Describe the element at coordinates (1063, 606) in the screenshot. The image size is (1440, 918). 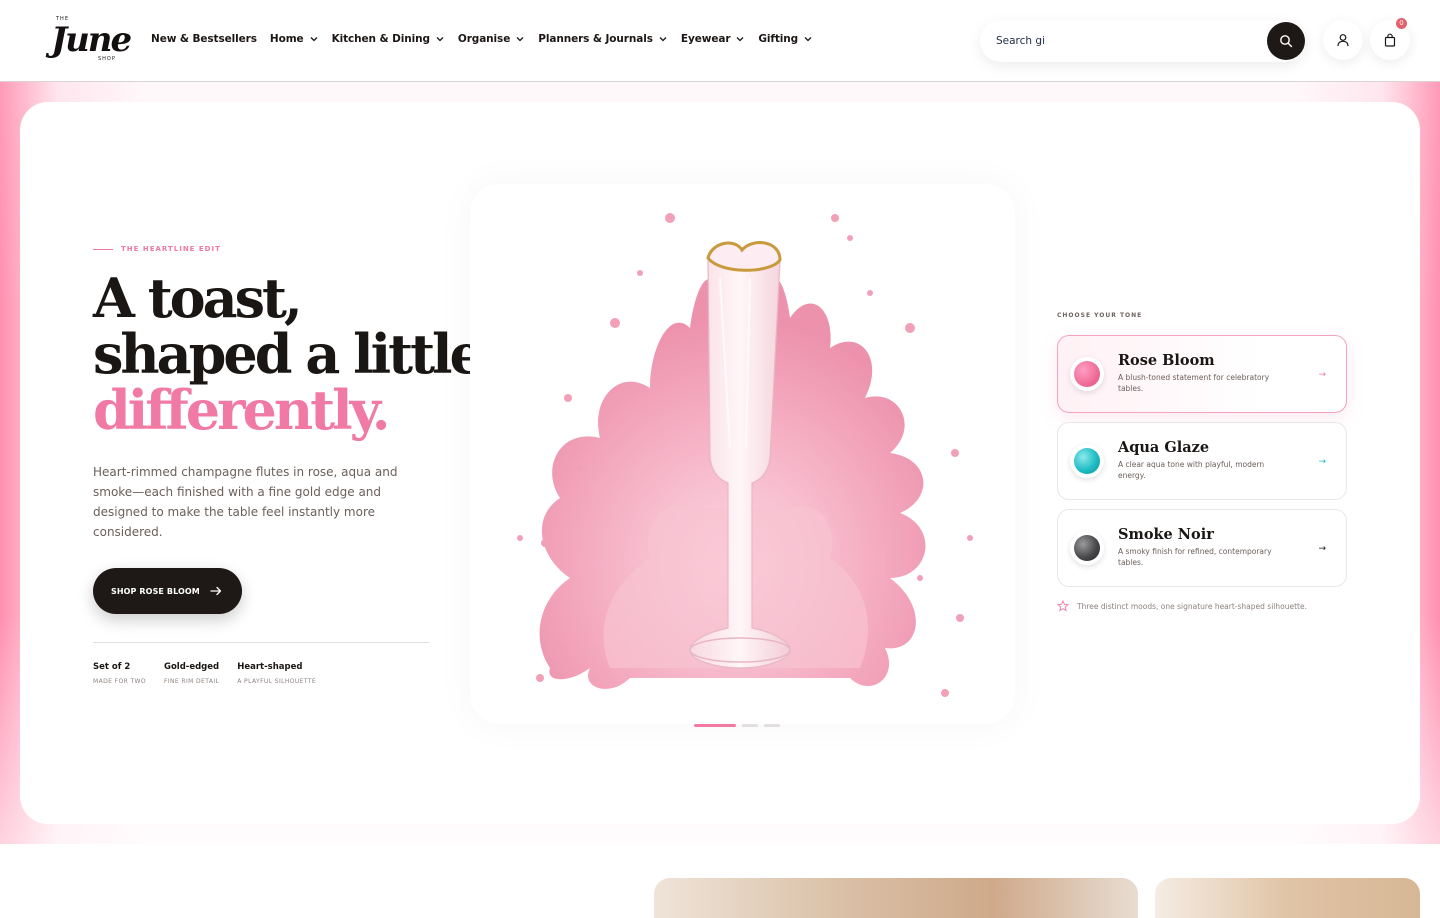
I see `star-icon` at that location.